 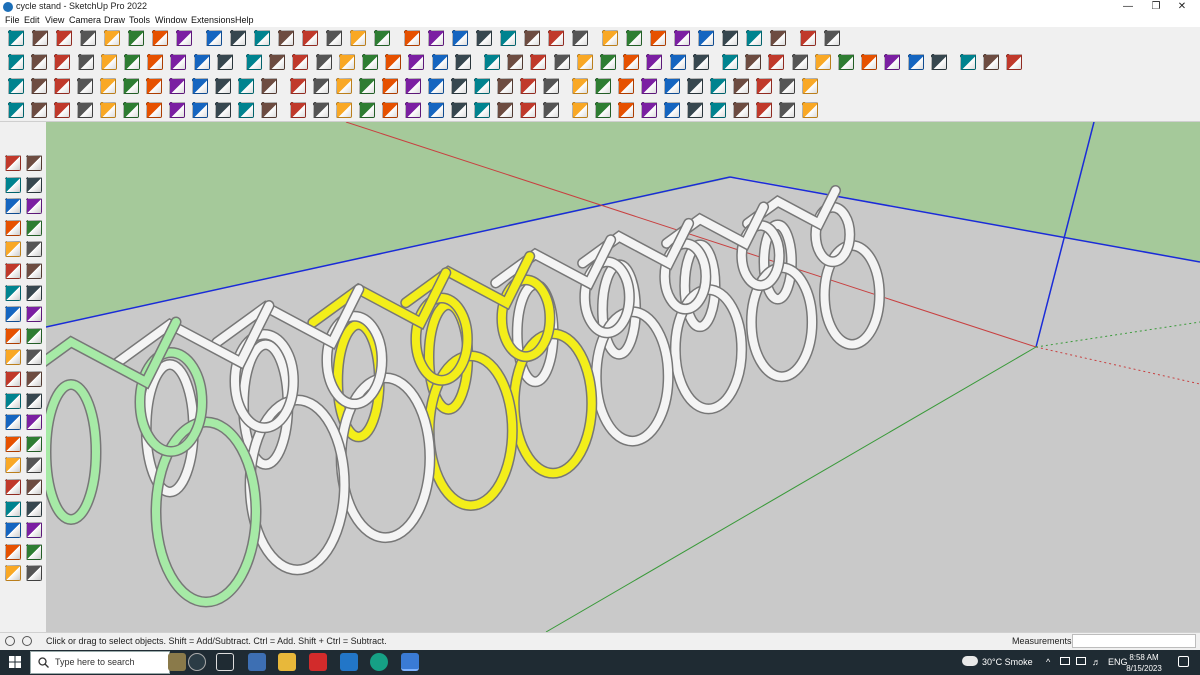 I want to click on taskbar-calculator-icon, so click(x=257, y=662).